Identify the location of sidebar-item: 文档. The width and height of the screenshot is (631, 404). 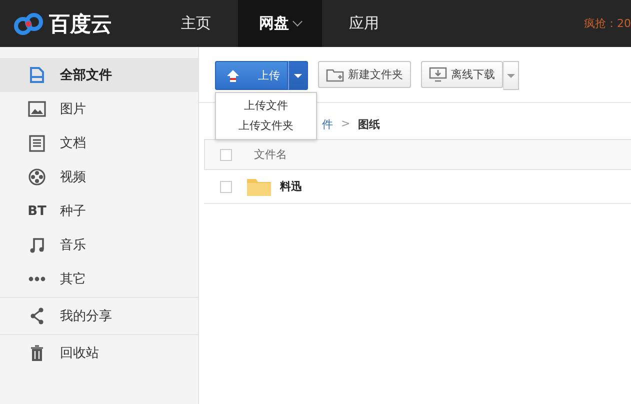
(99, 143).